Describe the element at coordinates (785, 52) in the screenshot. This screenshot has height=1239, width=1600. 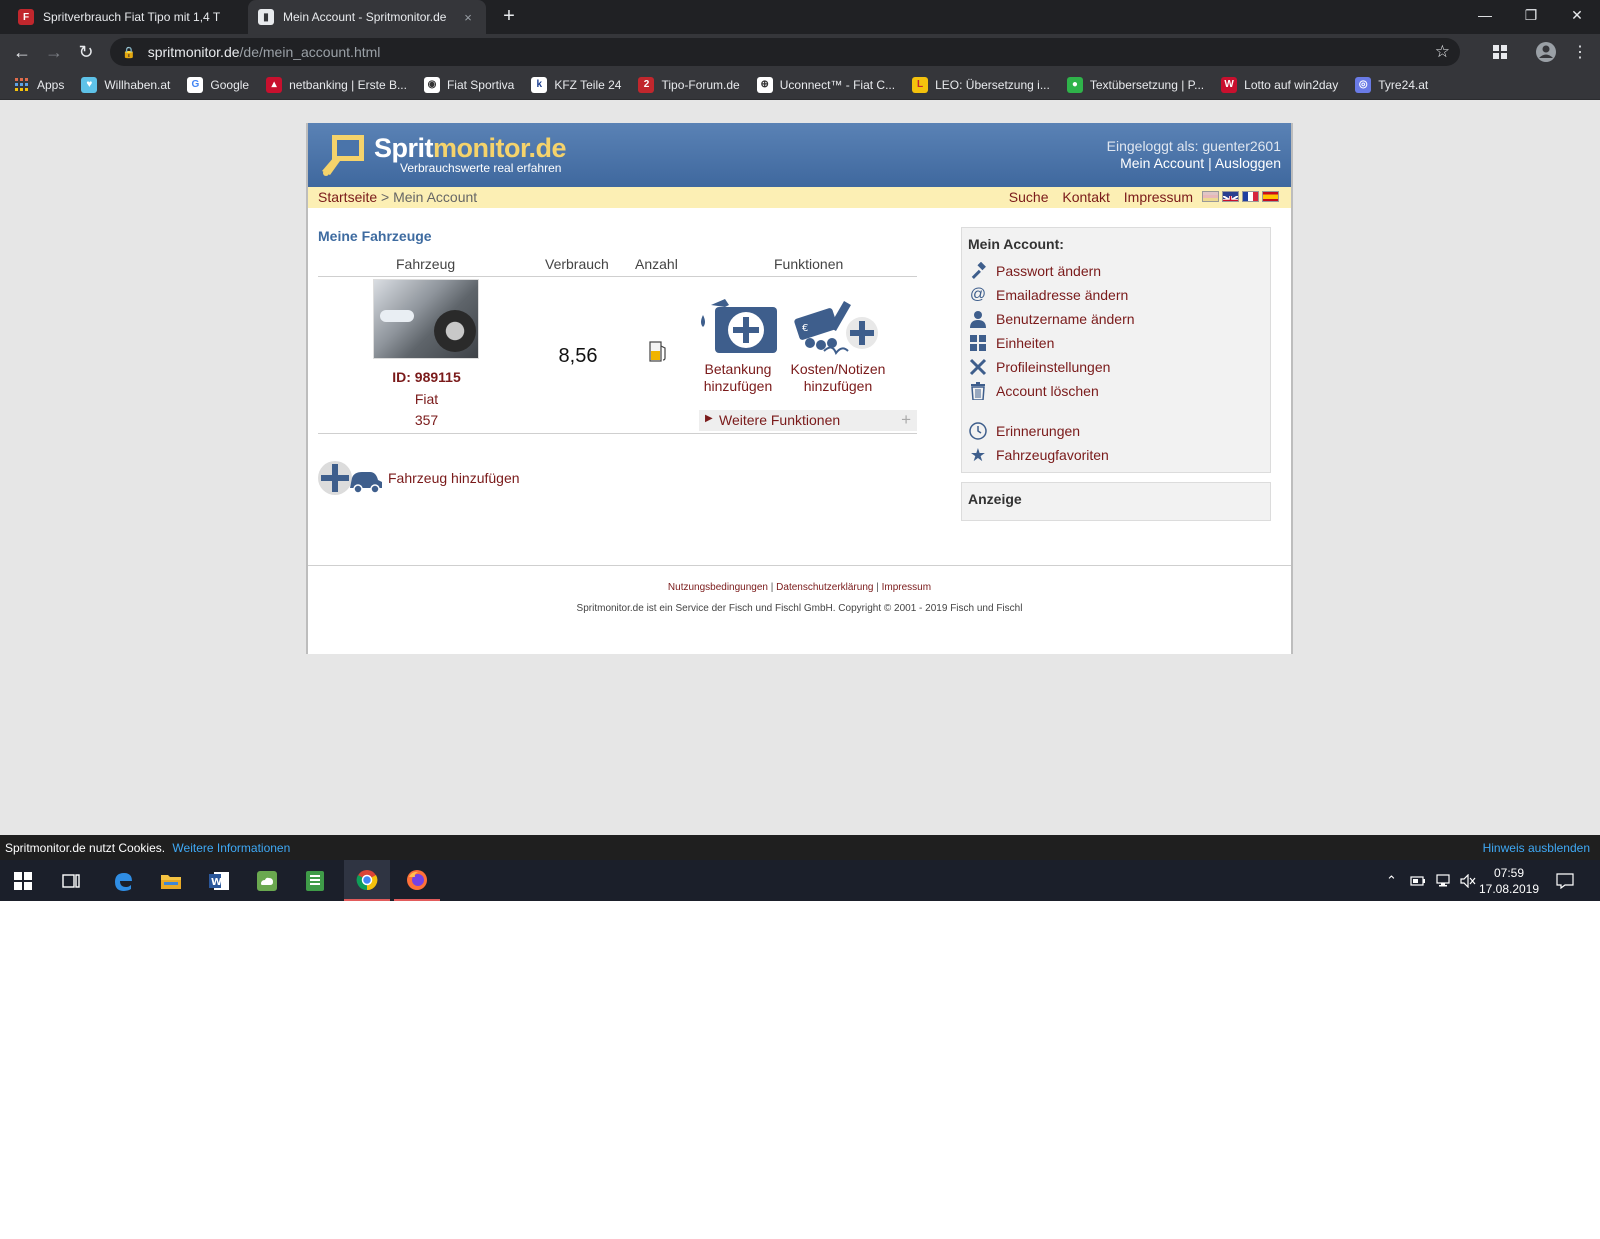
I see `address-bar: 🔒 spritmonitor.de/de/mein_account.html ☆` at that location.